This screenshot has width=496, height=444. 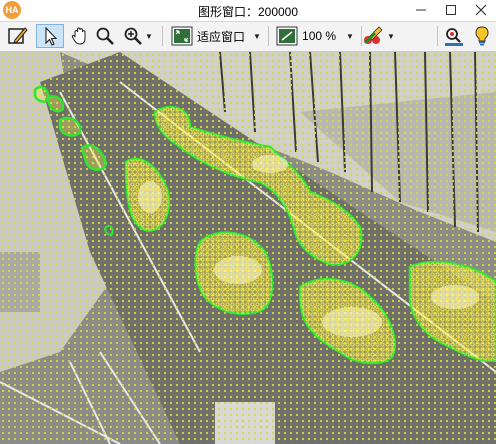 I want to click on lightbulb-icon, so click(x=482, y=36).